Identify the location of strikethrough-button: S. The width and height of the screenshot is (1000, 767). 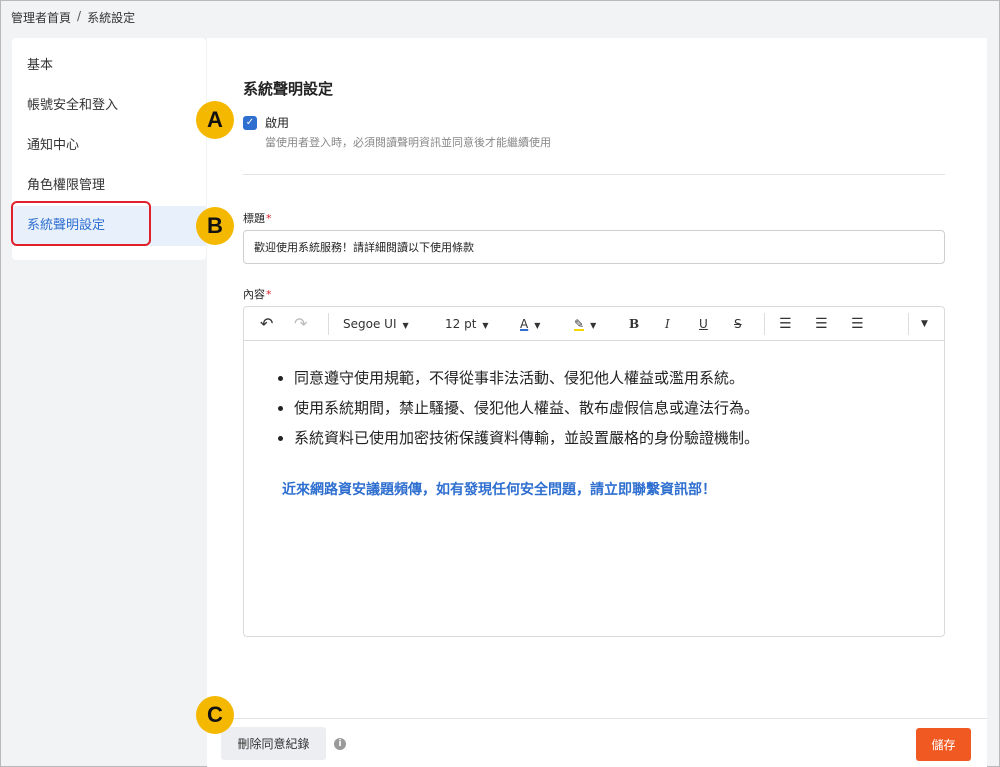
(738, 324).